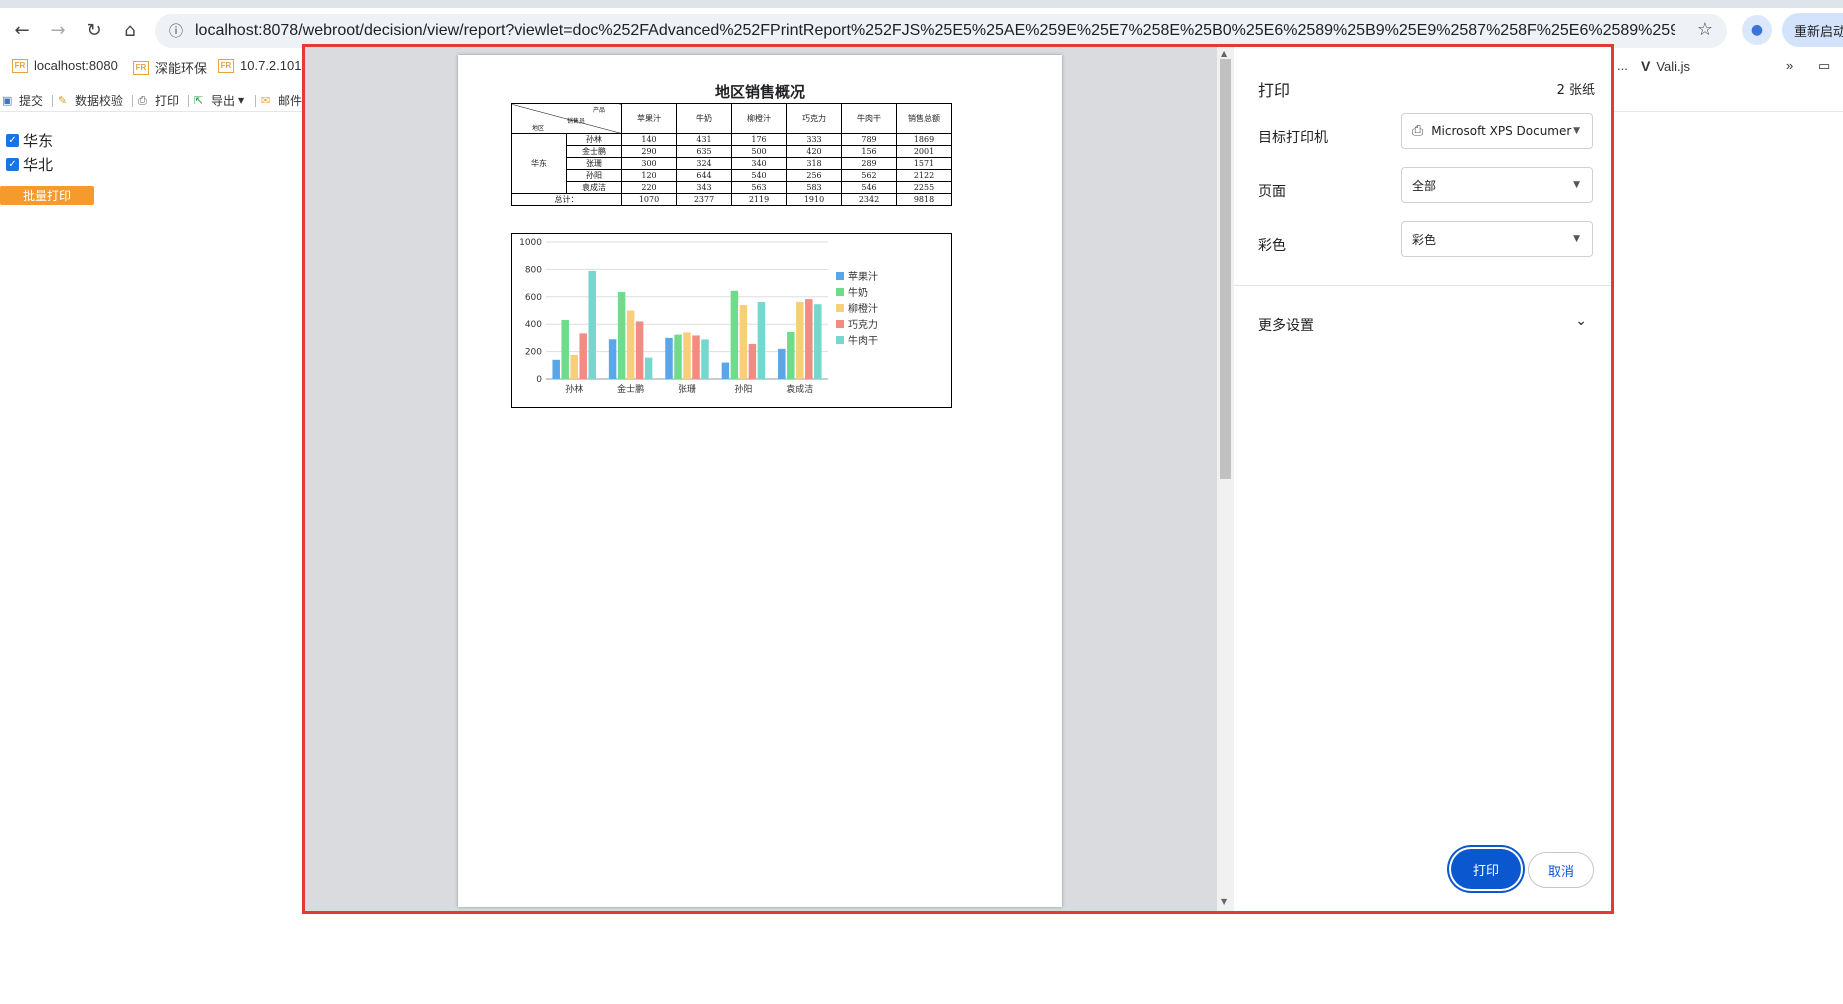 The image size is (1843, 1004). I want to click on validate-button: ✎ 数据校验, so click(90, 100).